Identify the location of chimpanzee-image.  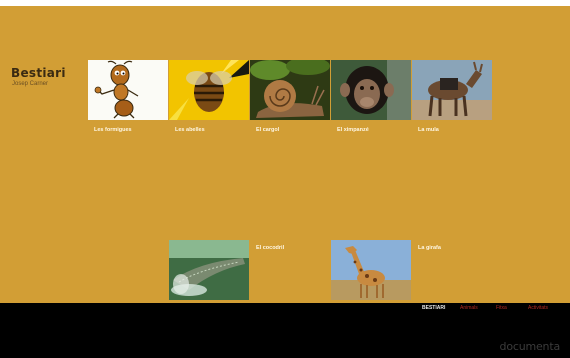
(371, 90).